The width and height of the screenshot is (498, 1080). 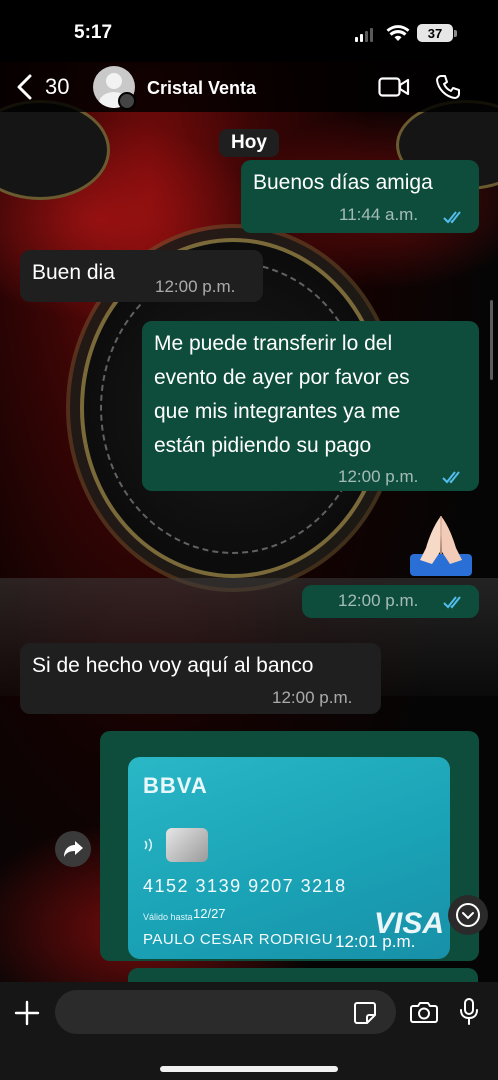 I want to click on message-bubble-incoming: Buen dia 12:00 p.m., so click(x=141, y=276).